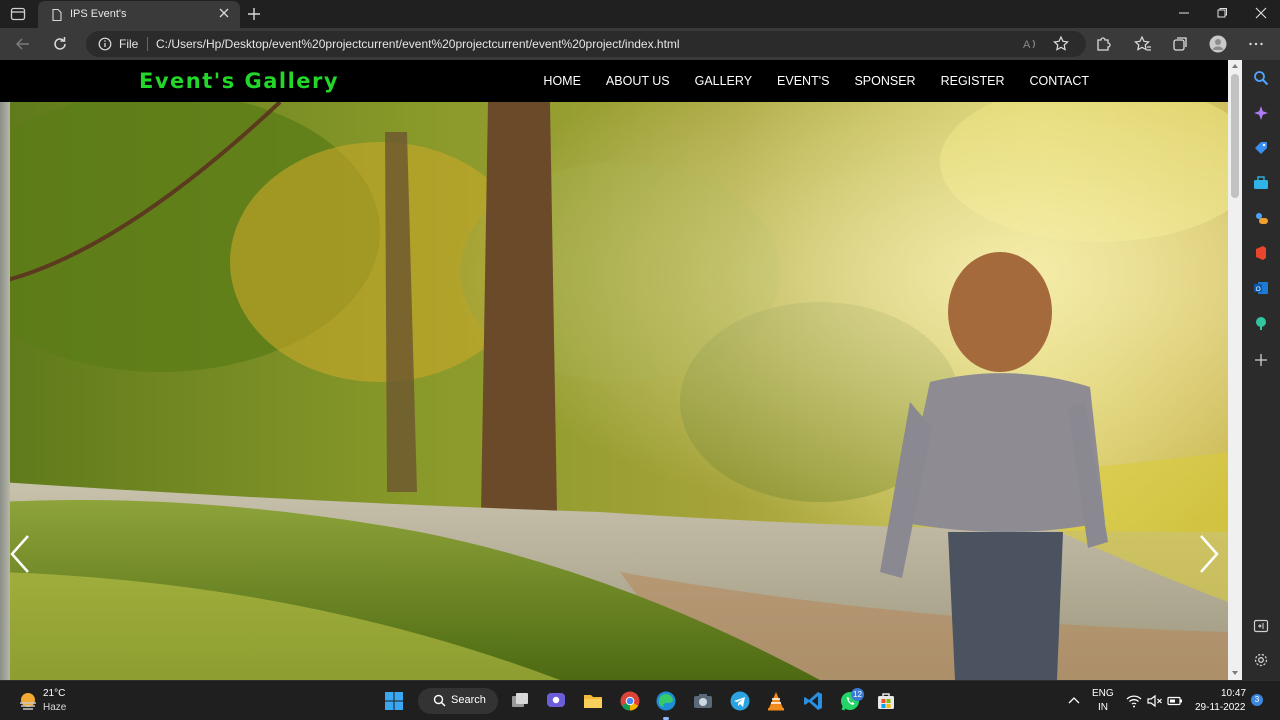 Image resolution: width=1280 pixels, height=720 pixels. What do you see at coordinates (139, 14) in the screenshot?
I see `browser-tab: IPS Event's` at bounding box center [139, 14].